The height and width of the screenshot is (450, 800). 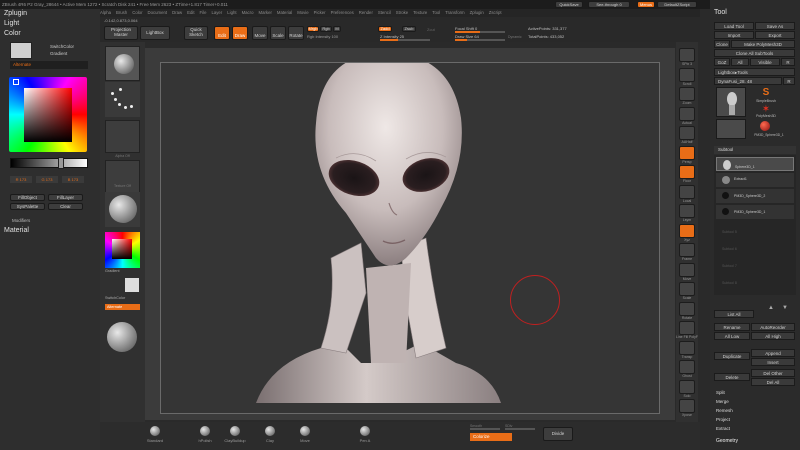 I want to click on tool-thumbnail-head-icon, so click(x=731, y=102).